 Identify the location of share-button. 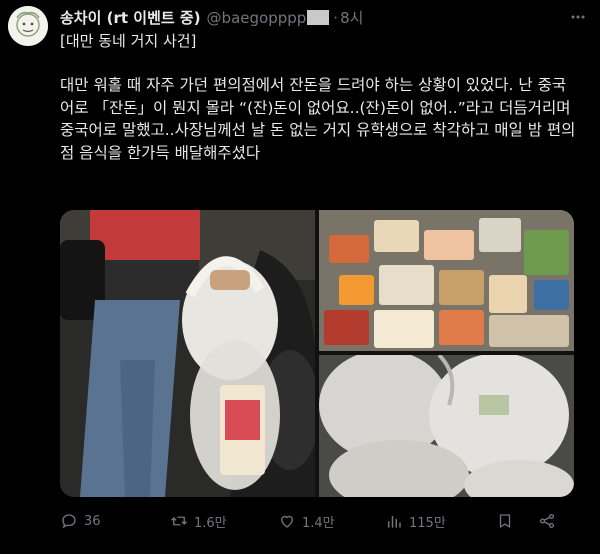
(547, 521).